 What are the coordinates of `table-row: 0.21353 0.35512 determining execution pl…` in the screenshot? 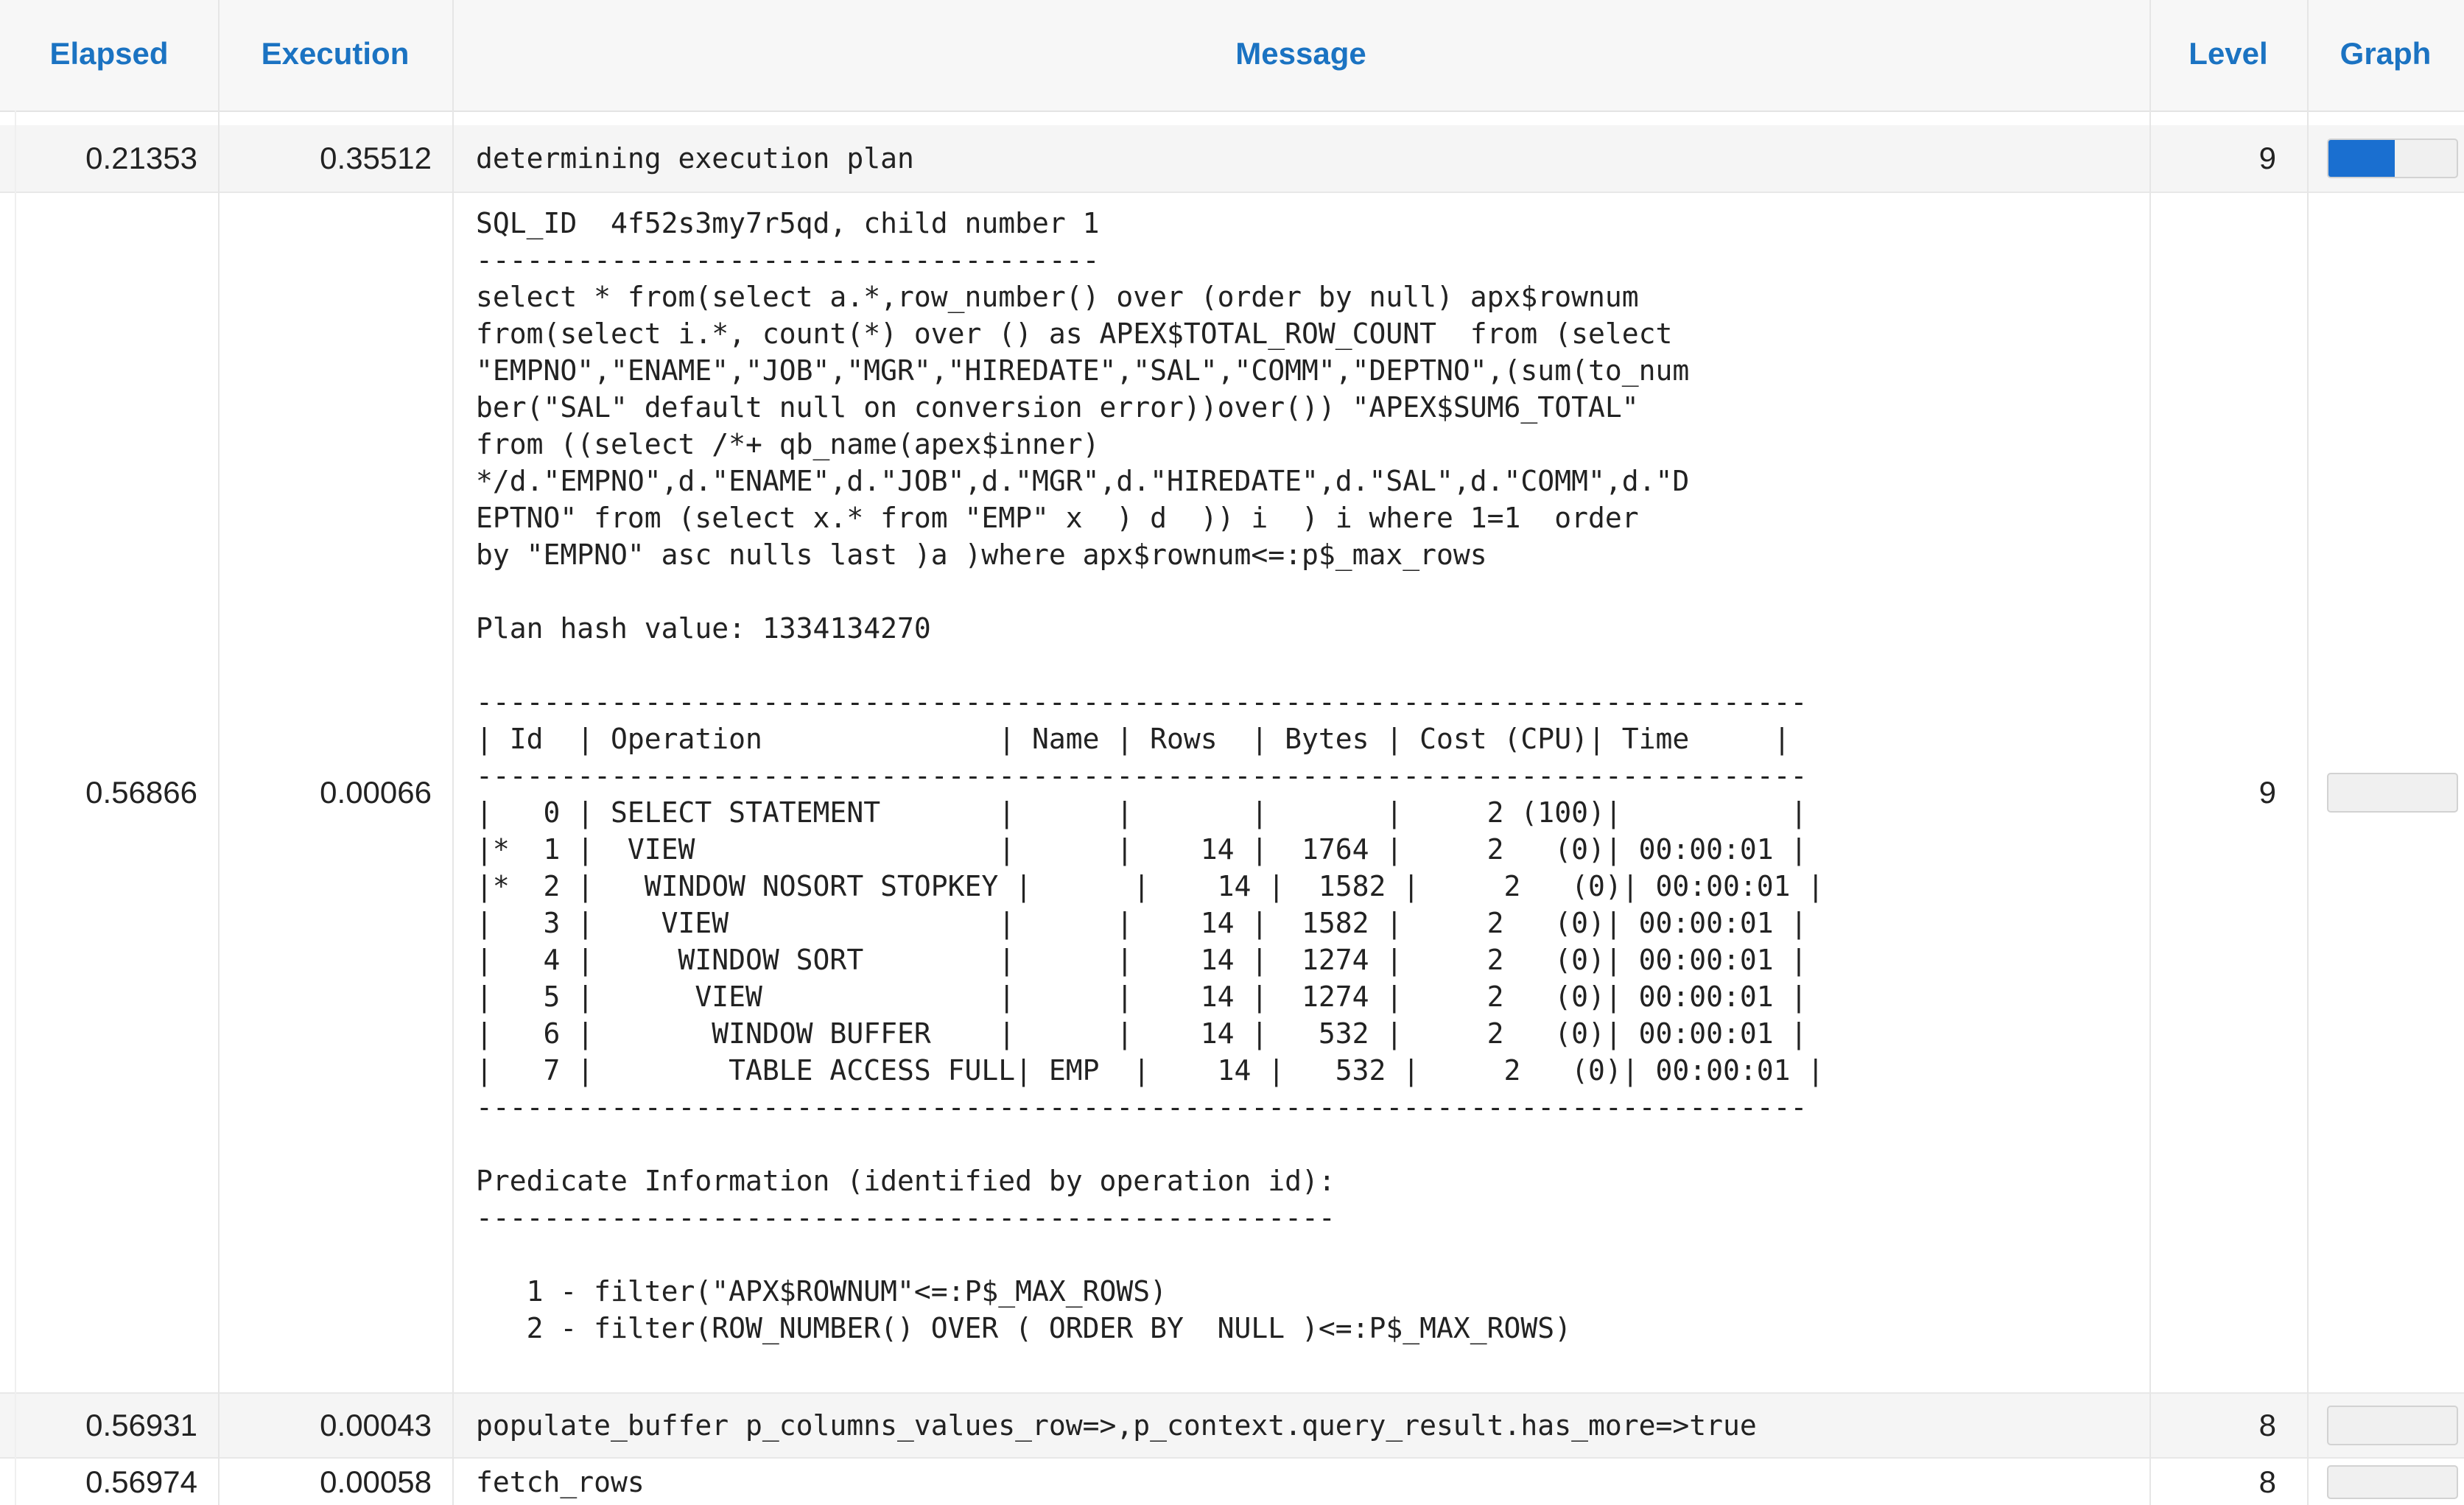 It's located at (1232, 159).